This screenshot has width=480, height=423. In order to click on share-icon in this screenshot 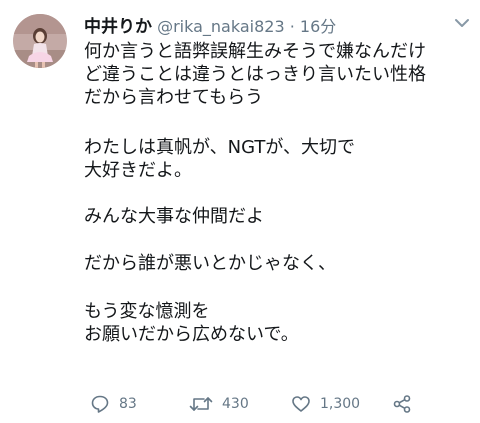, I will do `click(402, 404)`.